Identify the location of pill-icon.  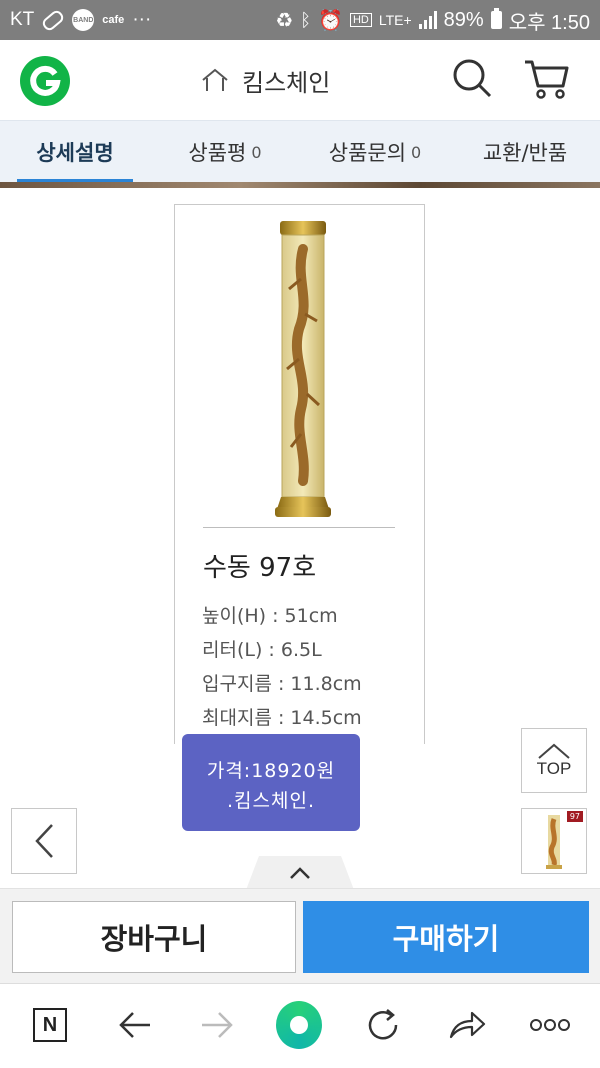
(53, 20).